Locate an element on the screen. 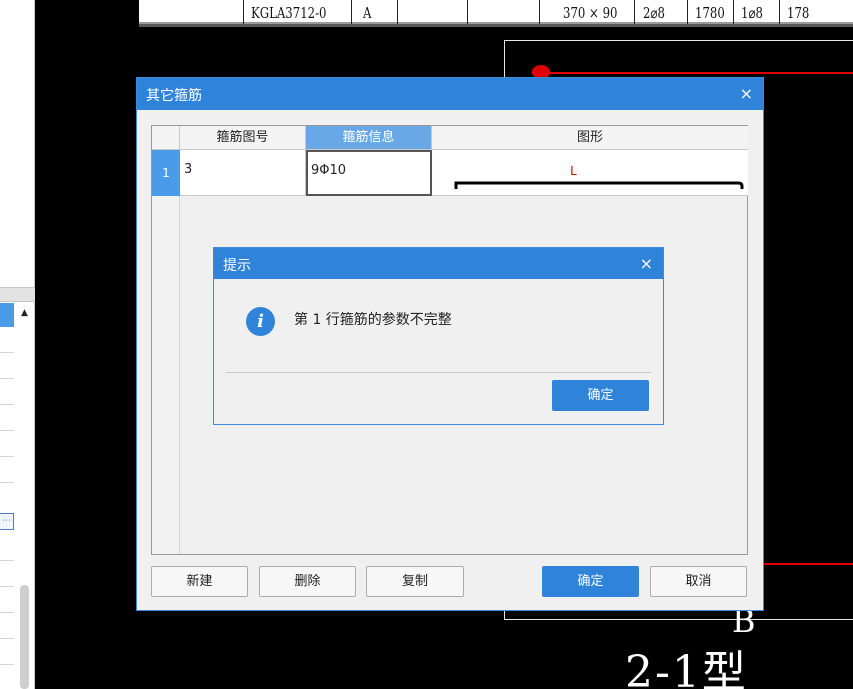 The width and height of the screenshot is (853, 689). cad-table-stirrup: 1⌀8 is located at coordinates (752, 13).